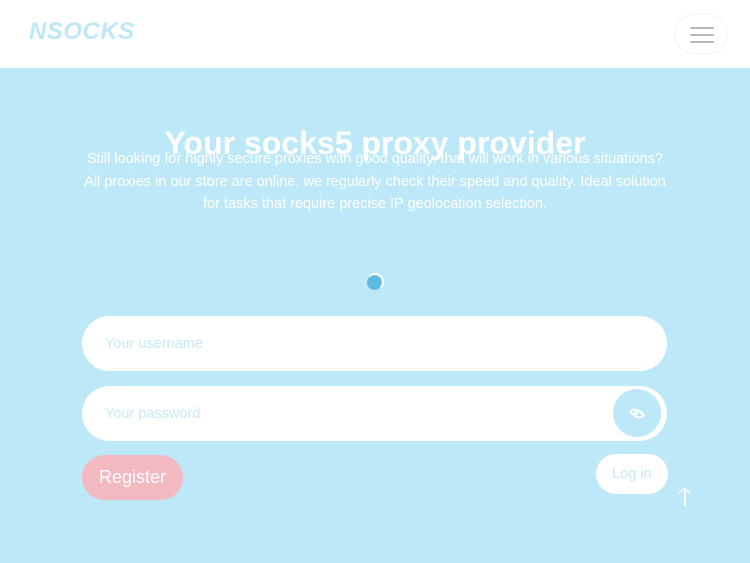 This screenshot has height=563, width=750. I want to click on spinner-icon, so click(375, 282).